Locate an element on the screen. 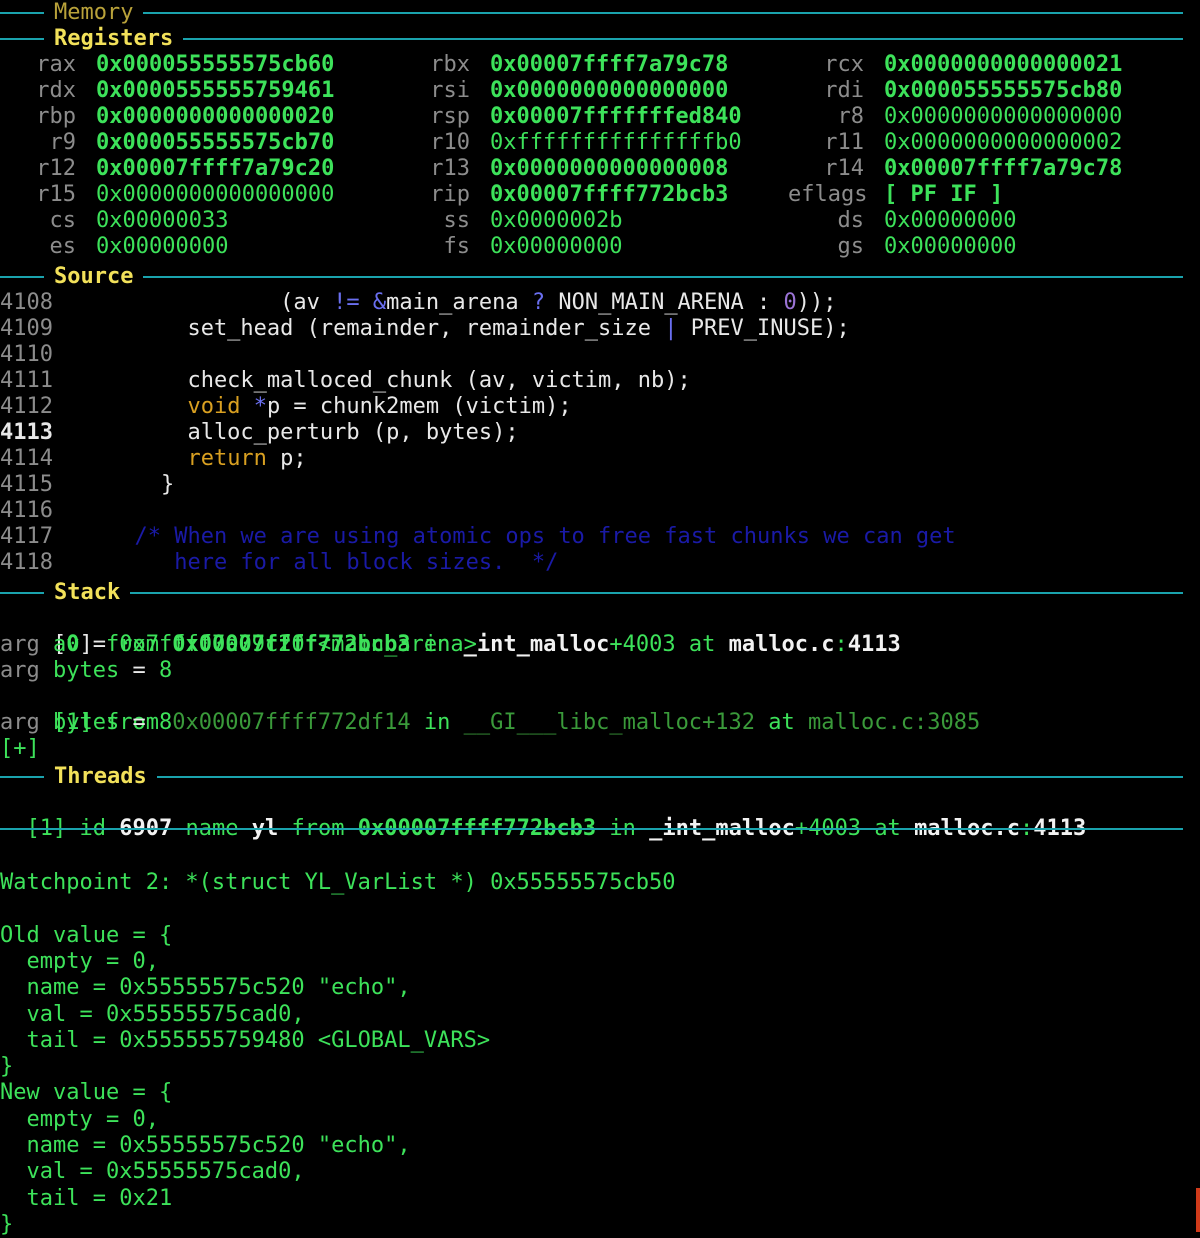  line-number: 4115 is located at coordinates (26, 484).